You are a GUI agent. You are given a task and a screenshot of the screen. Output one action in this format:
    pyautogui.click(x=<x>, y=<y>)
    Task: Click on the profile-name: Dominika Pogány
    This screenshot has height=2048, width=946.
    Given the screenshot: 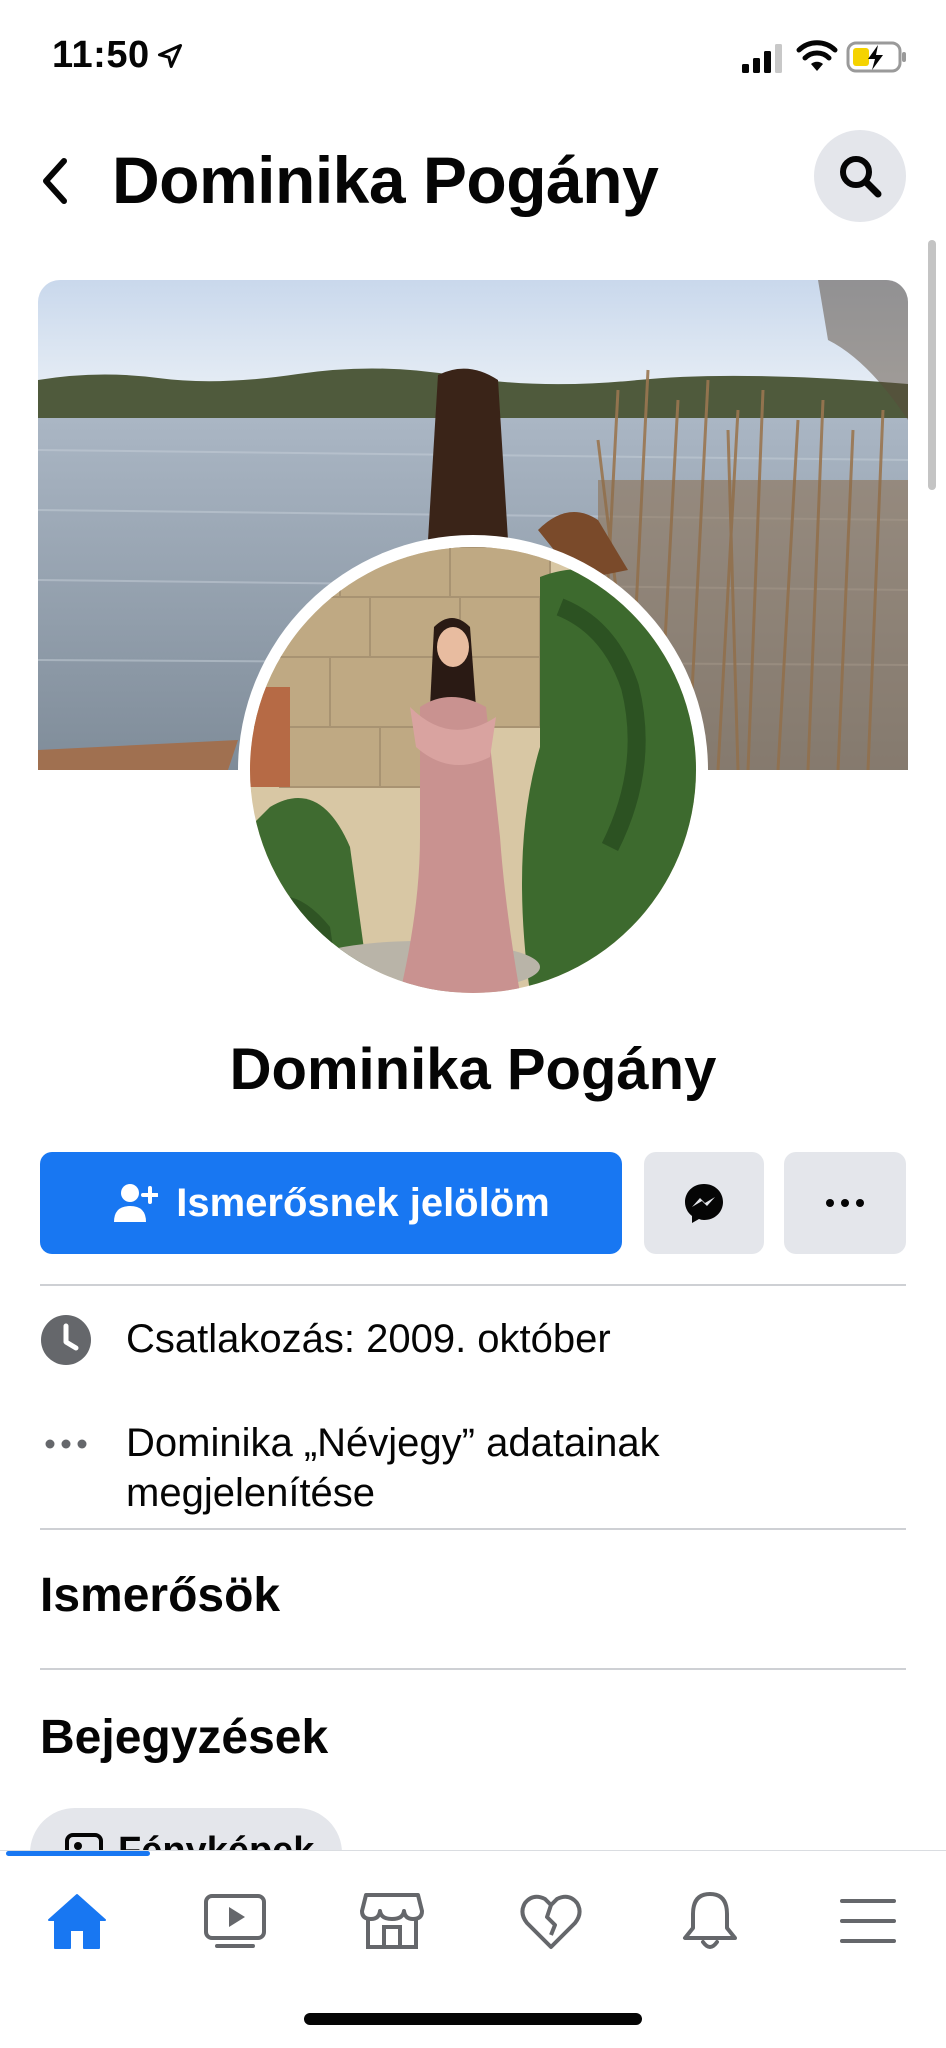 What is the action you would take?
    pyautogui.click(x=473, y=1069)
    